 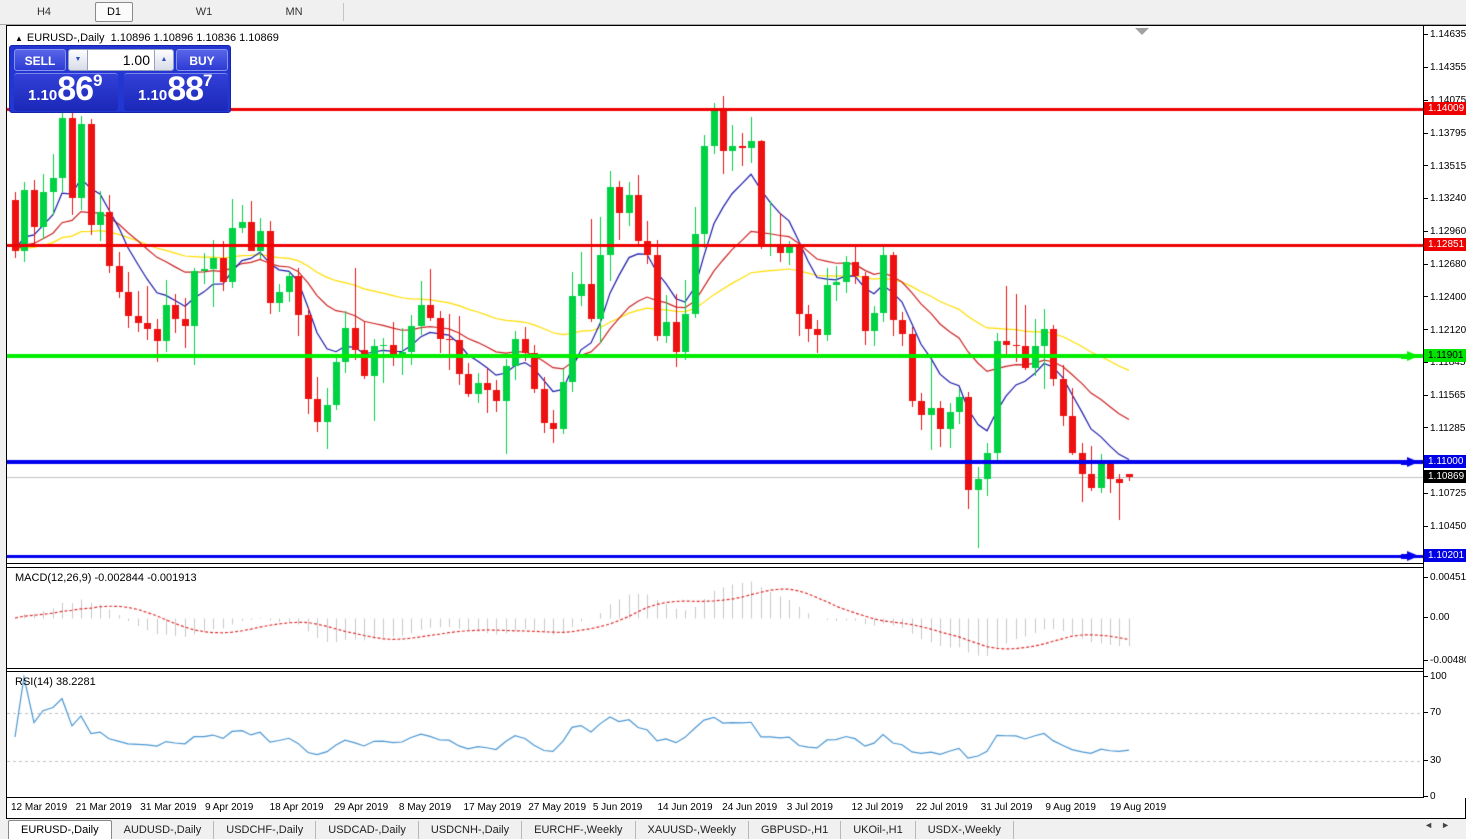 I want to click on current-price-badge: 1.10869, so click(x=1445, y=477).